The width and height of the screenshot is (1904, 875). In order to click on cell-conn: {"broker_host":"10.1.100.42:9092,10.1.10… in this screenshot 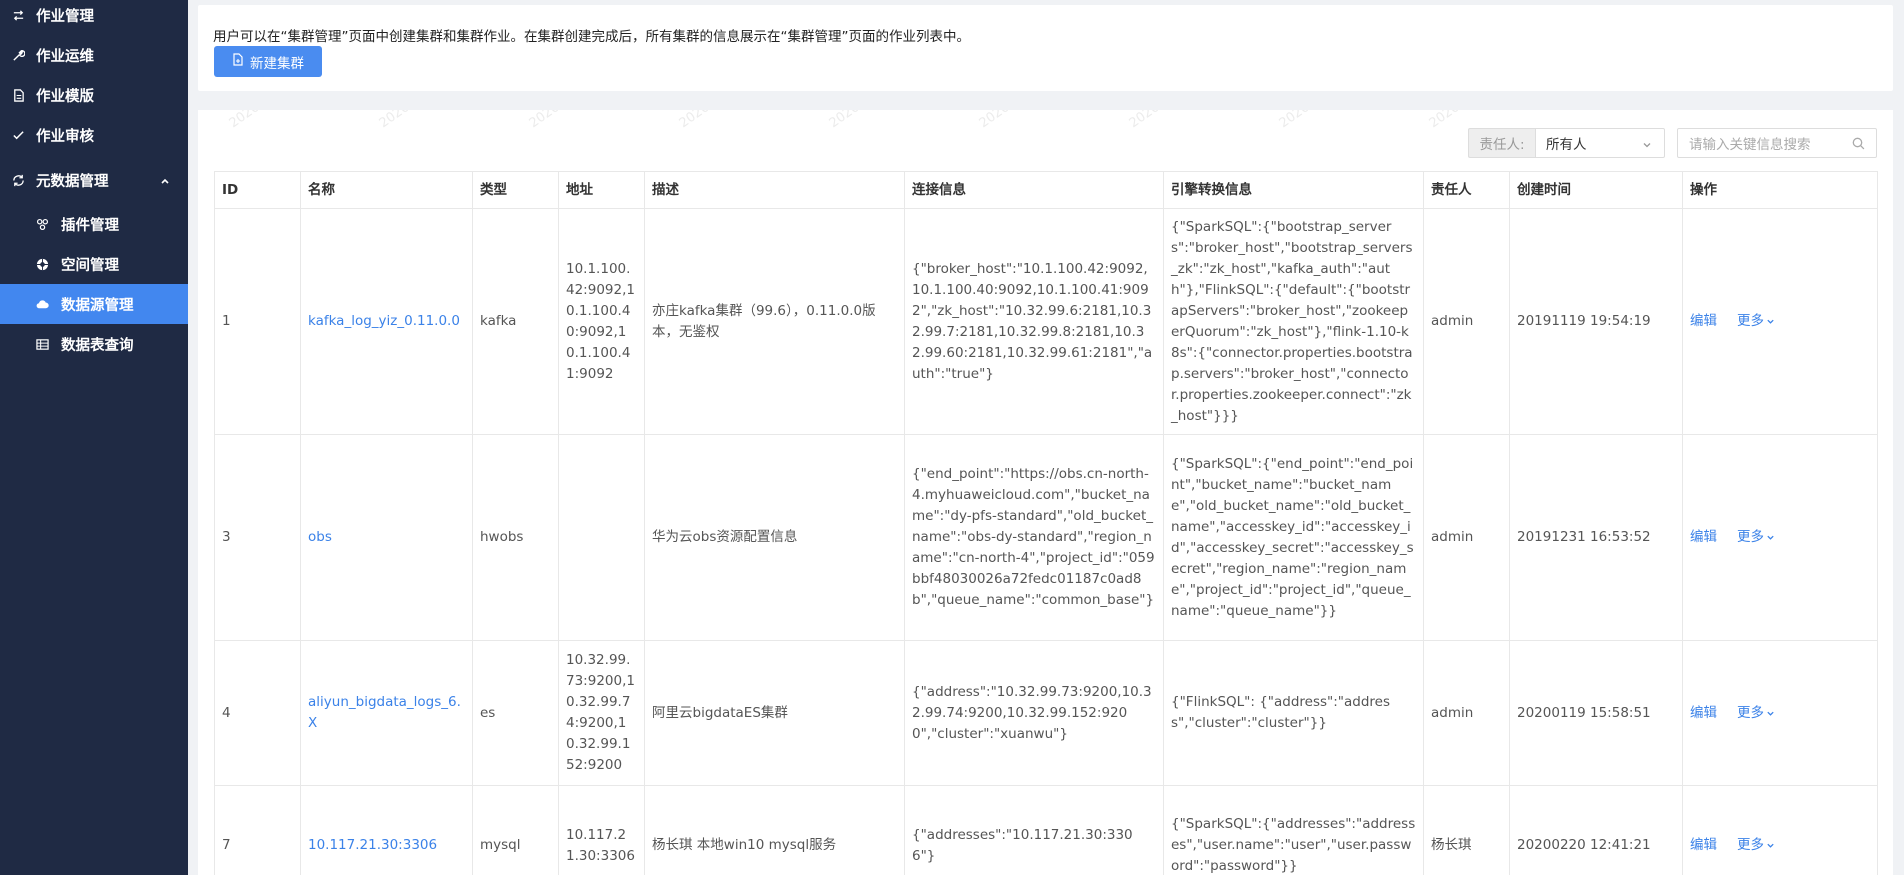, I will do `click(1034, 321)`.